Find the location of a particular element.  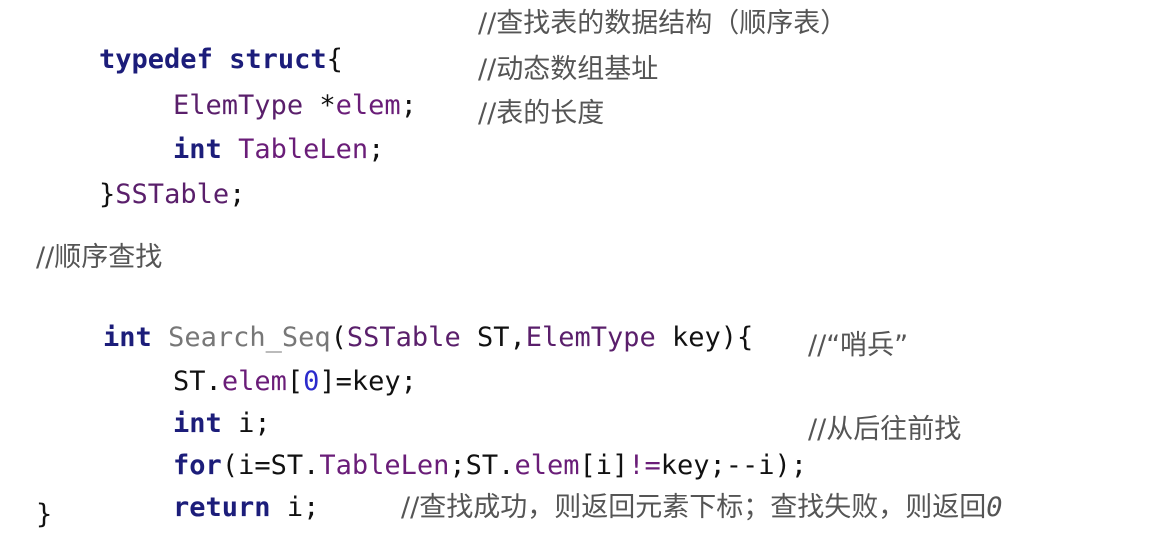

comment-elem: //动态数组基址 is located at coordinates (568, 69).